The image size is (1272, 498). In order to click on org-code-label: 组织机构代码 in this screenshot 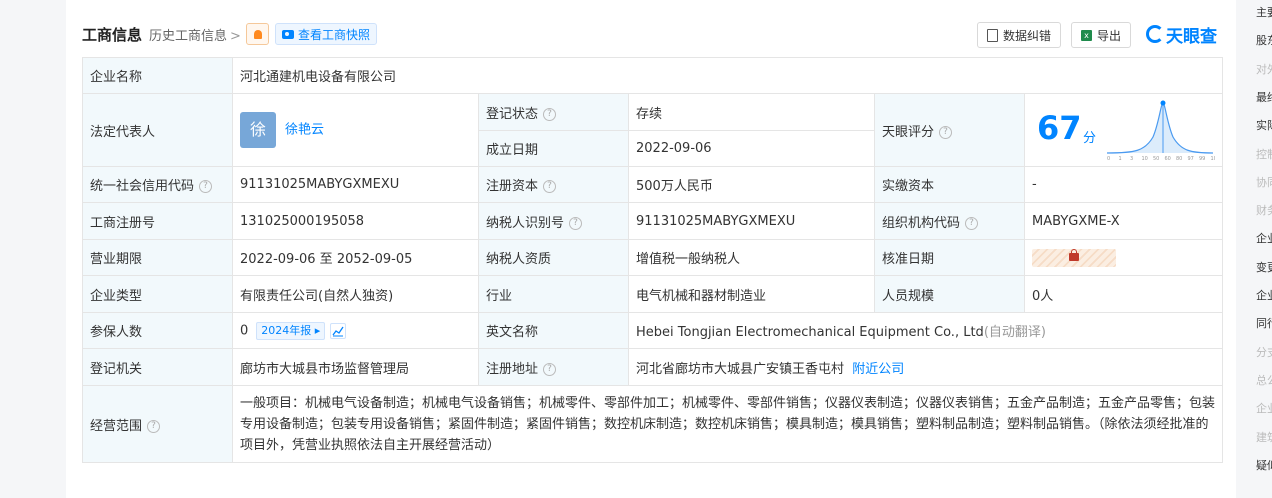, I will do `click(921, 223)`.